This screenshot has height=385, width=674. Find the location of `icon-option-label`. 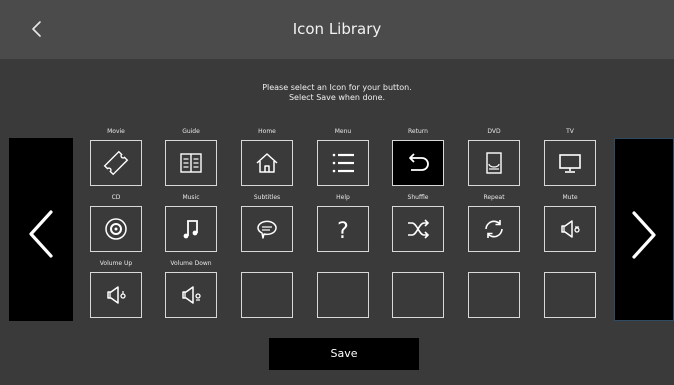

icon-option-label is located at coordinates (570, 264).